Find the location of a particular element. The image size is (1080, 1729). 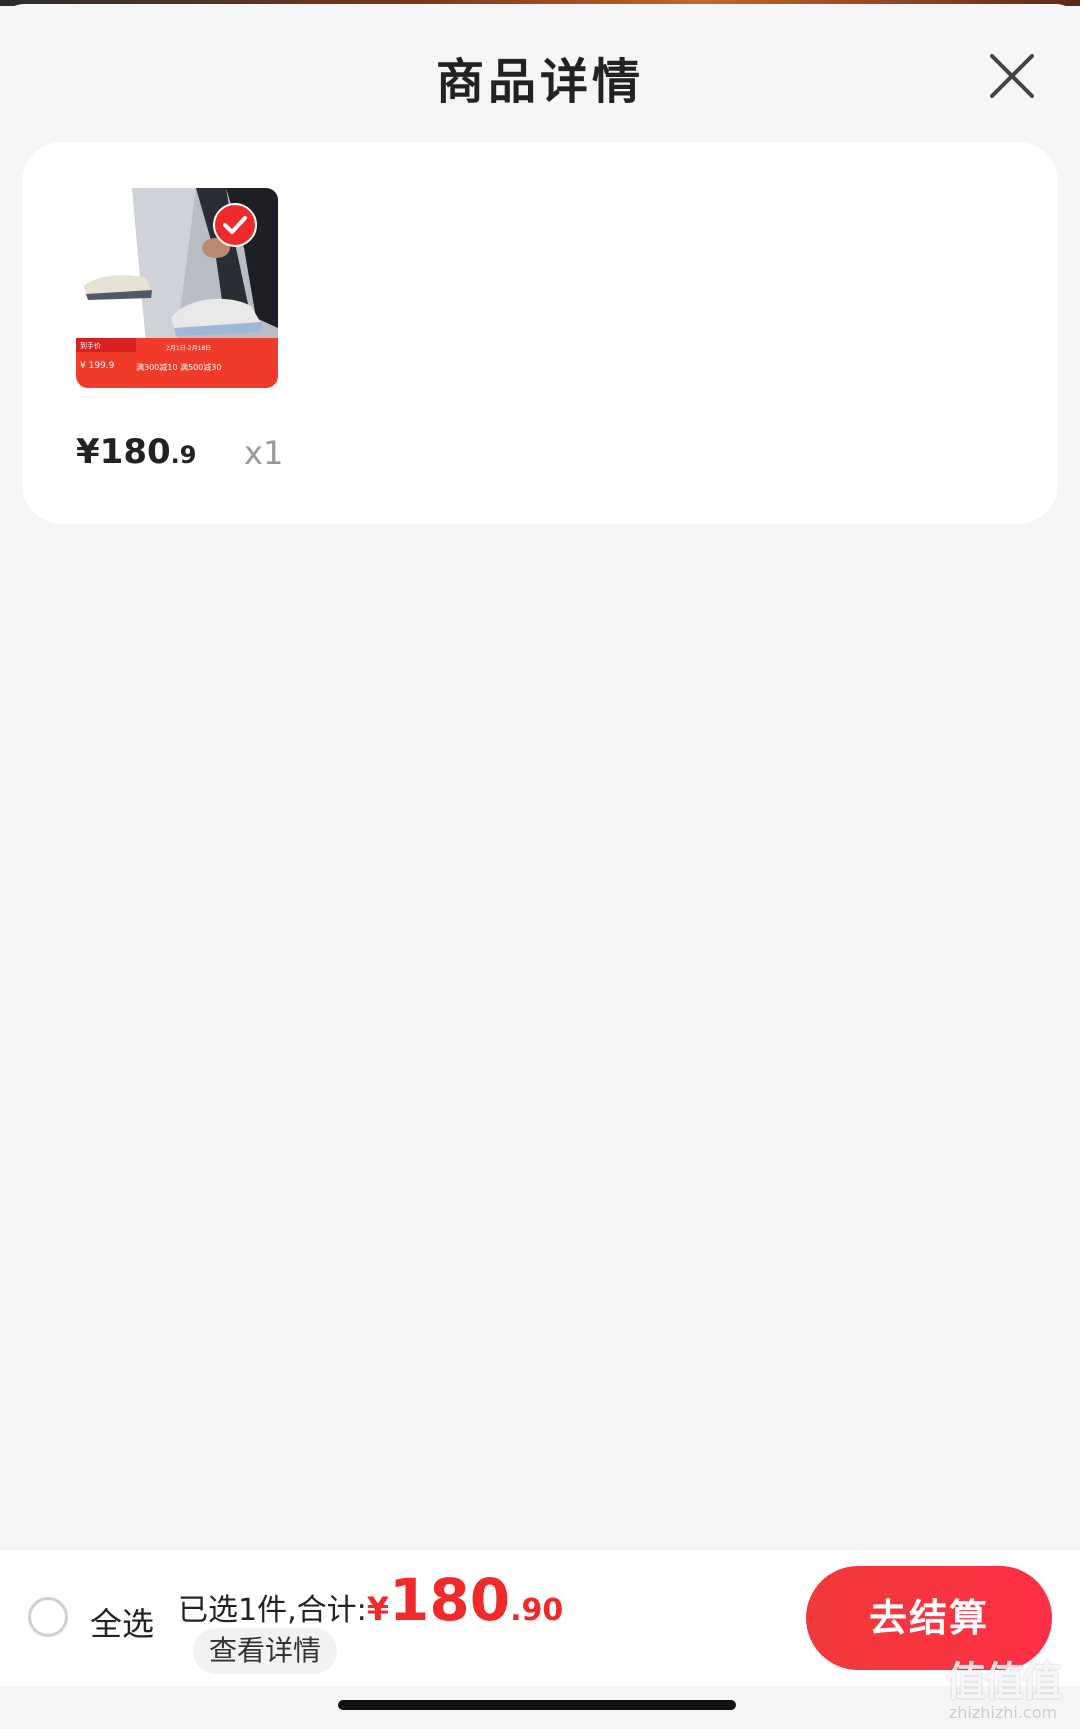

watermark: 值值值 zhizhizhi.com is located at coordinates (1003, 1685).